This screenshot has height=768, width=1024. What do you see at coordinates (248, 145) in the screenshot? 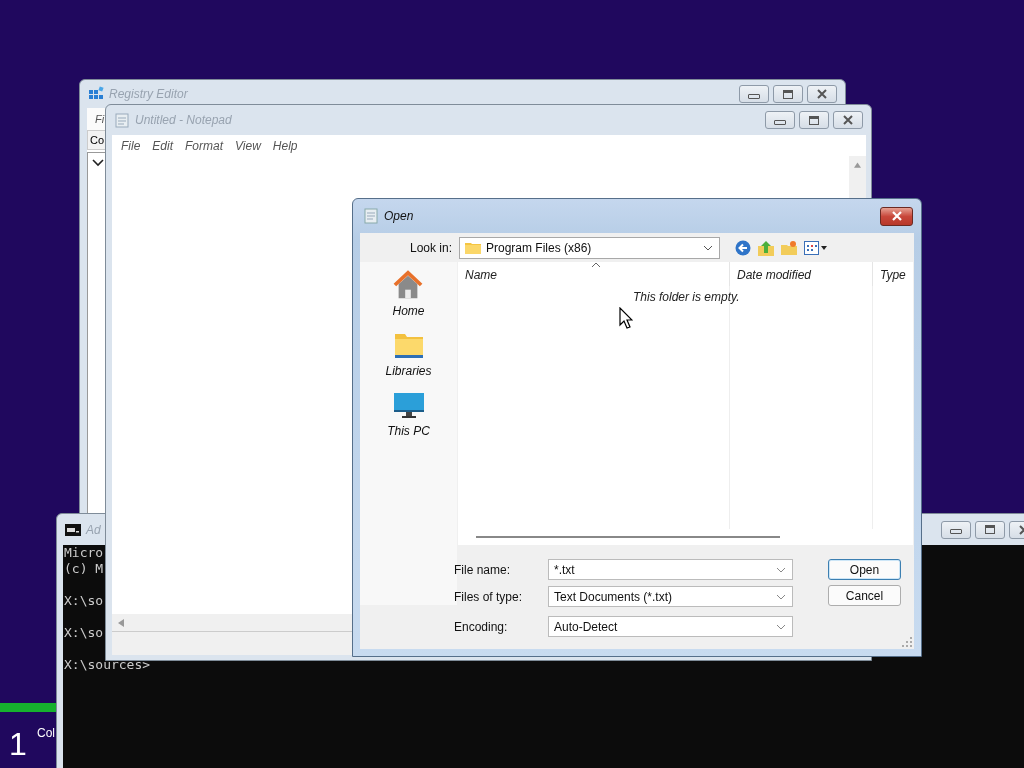
I see `menu-item: View` at bounding box center [248, 145].